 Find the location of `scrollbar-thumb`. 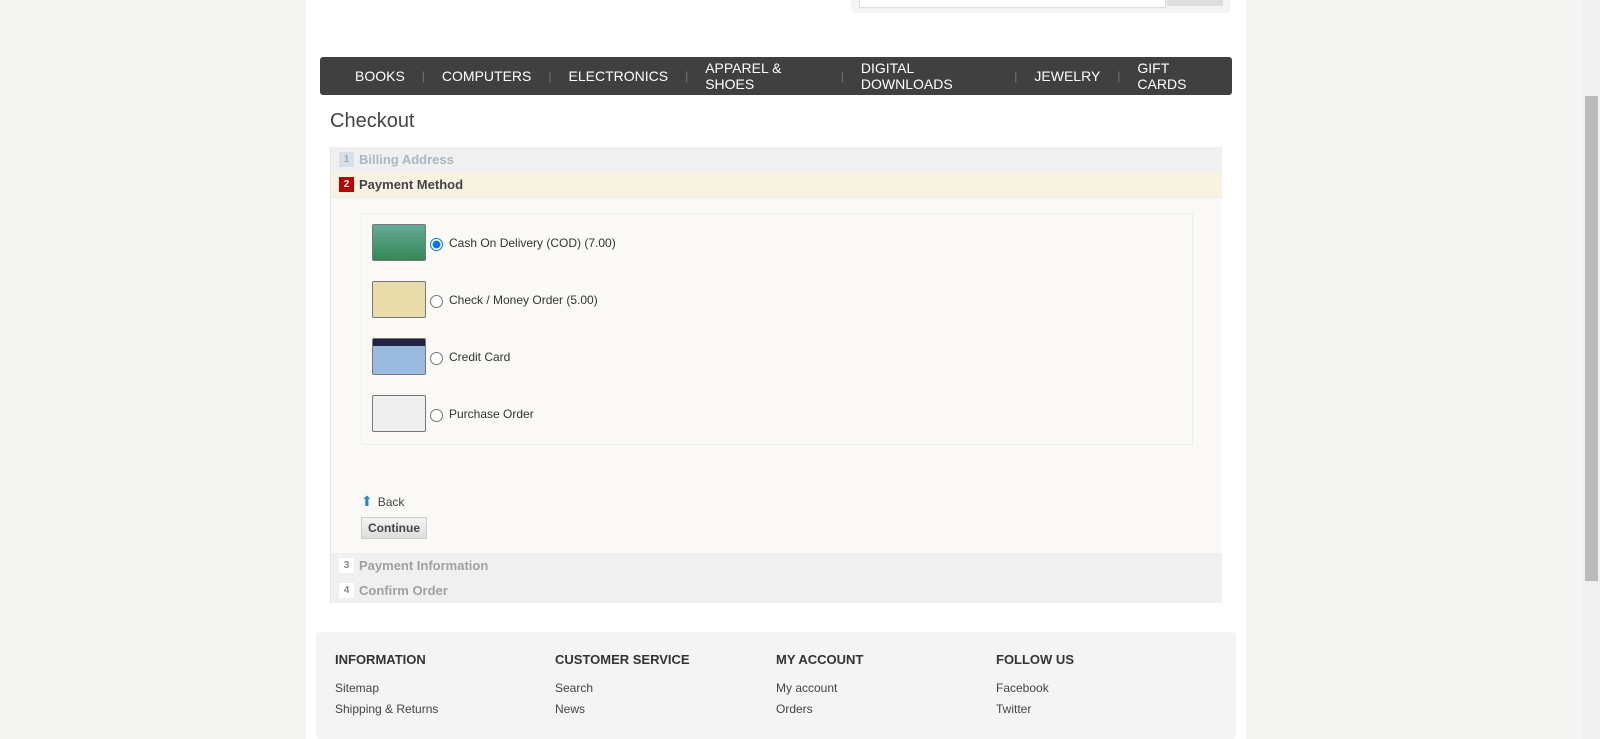

scrollbar-thumb is located at coordinates (1591, 338).